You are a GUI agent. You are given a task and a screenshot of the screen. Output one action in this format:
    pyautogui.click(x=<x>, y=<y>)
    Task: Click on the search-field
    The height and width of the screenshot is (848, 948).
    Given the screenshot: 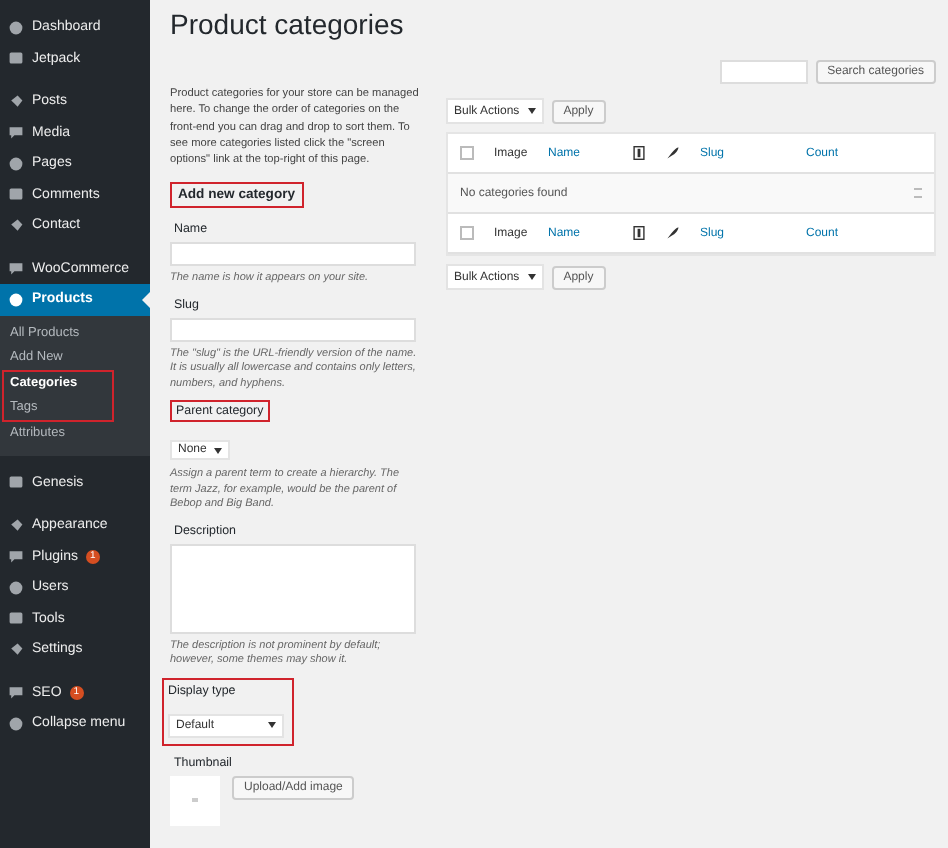 What is the action you would take?
    pyautogui.click(x=763, y=72)
    